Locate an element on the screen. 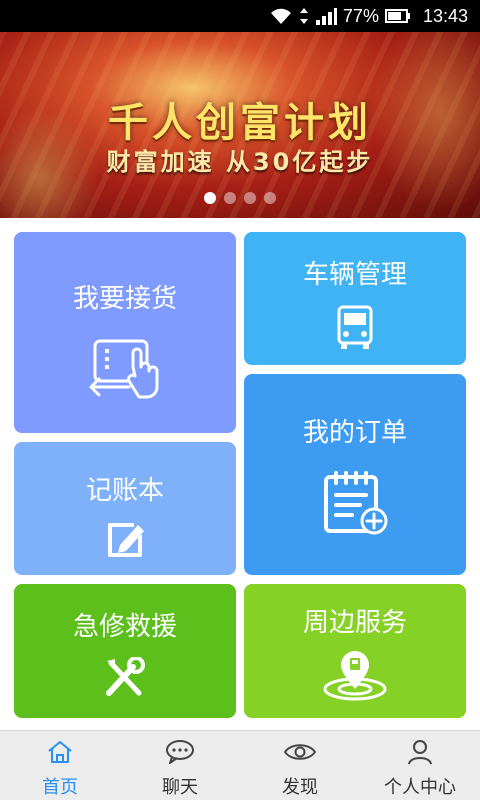  truck-icon is located at coordinates (355, 328).